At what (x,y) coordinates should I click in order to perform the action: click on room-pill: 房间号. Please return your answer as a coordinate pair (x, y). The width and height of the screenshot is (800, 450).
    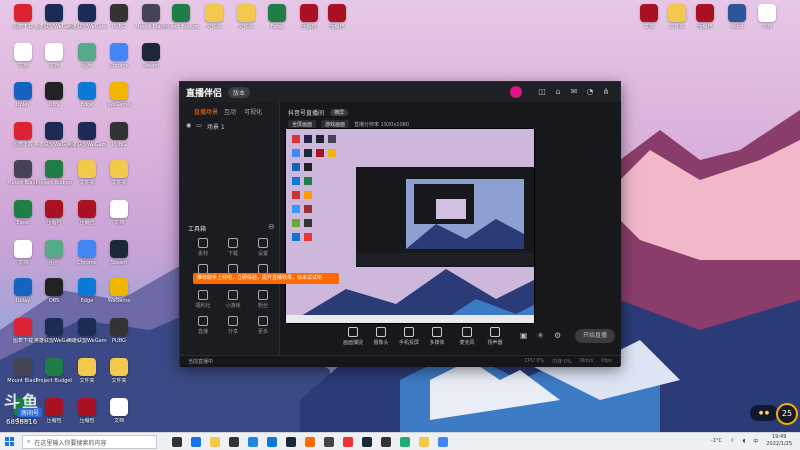
    Looking at the image, I should click on (30, 412).